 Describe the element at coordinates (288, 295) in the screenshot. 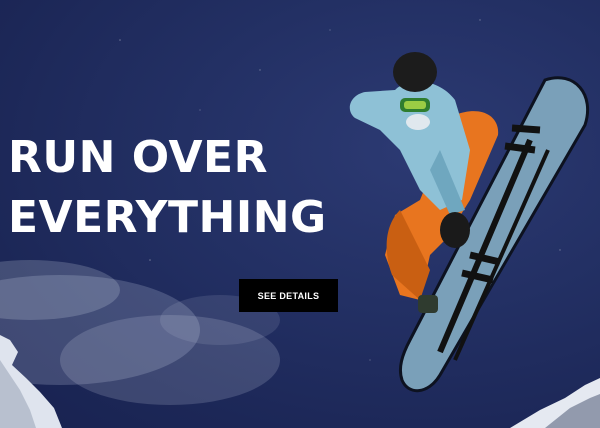

I see `see-details-button: SEE DETAILS` at that location.